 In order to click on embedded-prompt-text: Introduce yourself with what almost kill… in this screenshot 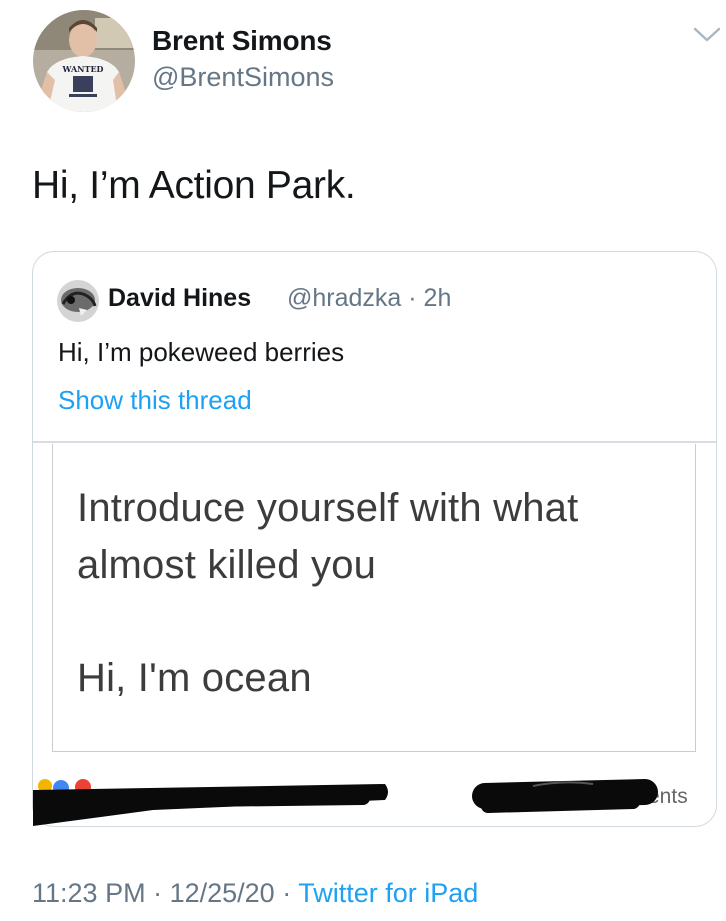, I will do `click(327, 537)`.